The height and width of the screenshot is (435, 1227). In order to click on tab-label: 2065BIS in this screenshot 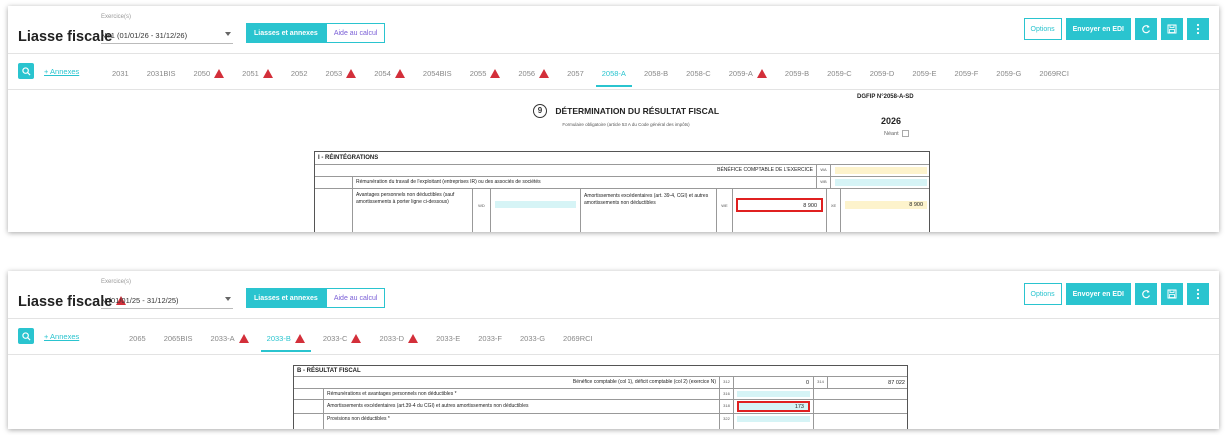, I will do `click(178, 338)`.